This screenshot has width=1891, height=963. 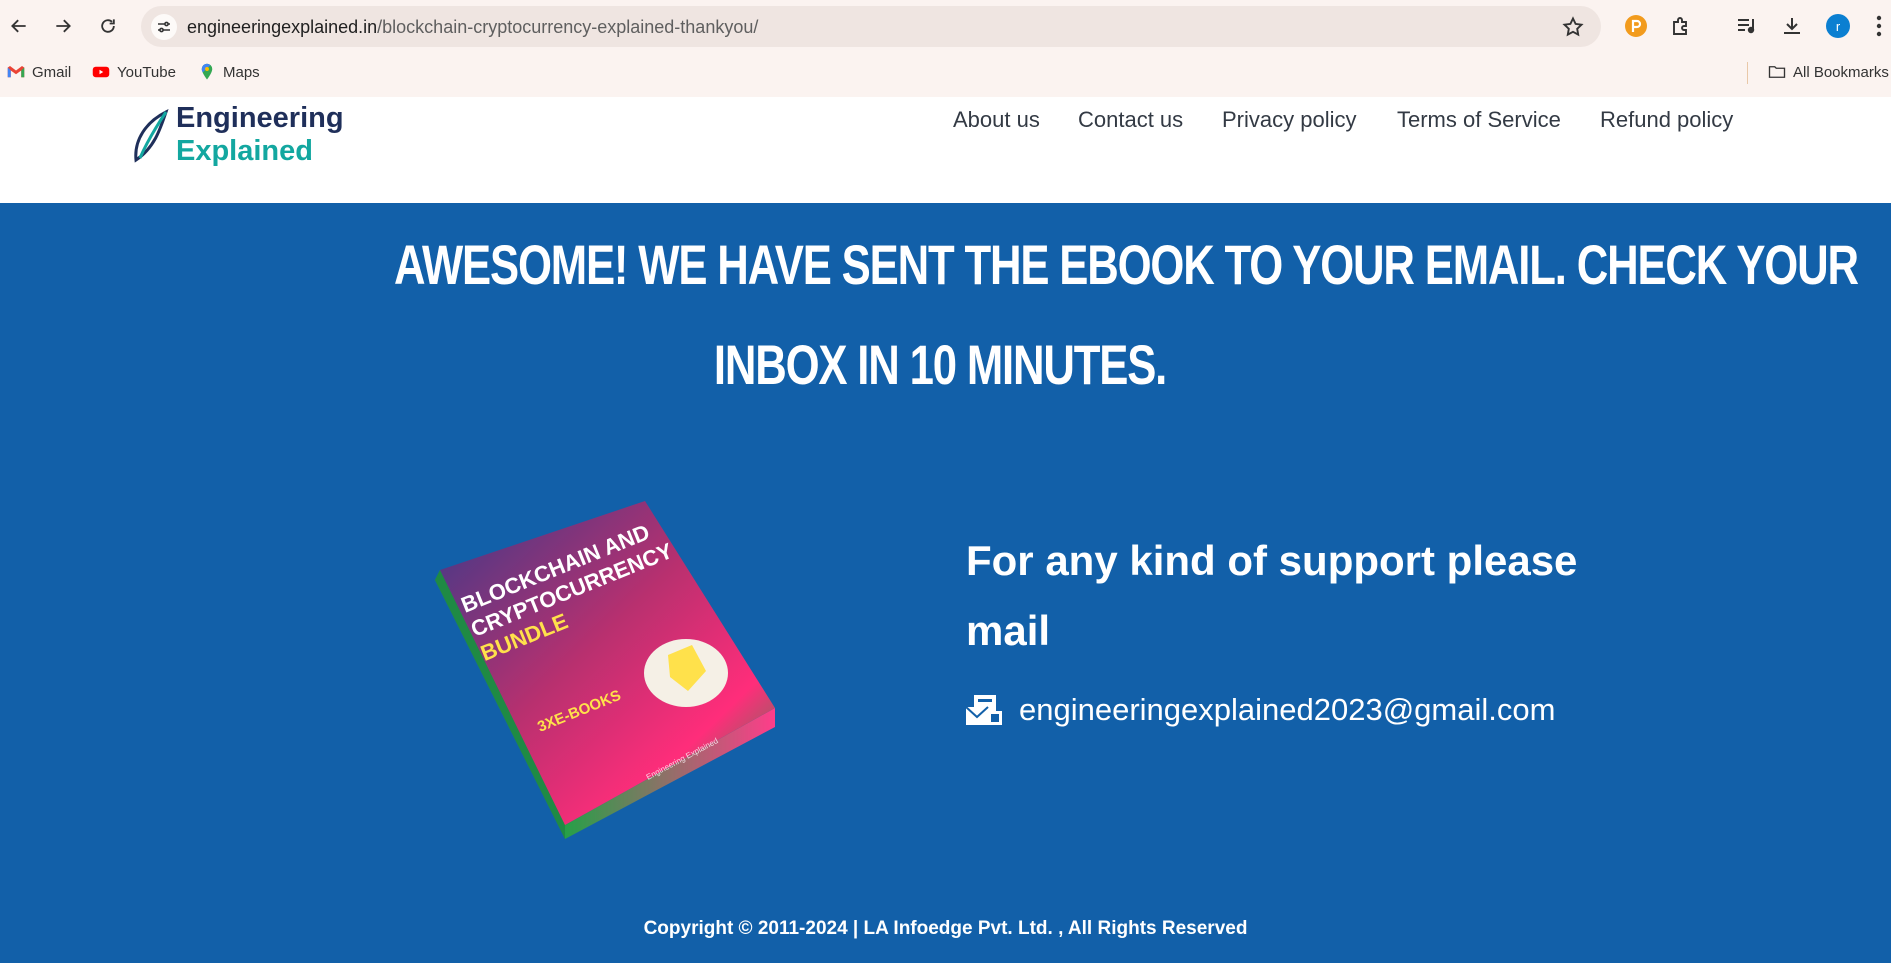 What do you see at coordinates (146, 72) in the screenshot?
I see `bookmark-label: YouTube` at bounding box center [146, 72].